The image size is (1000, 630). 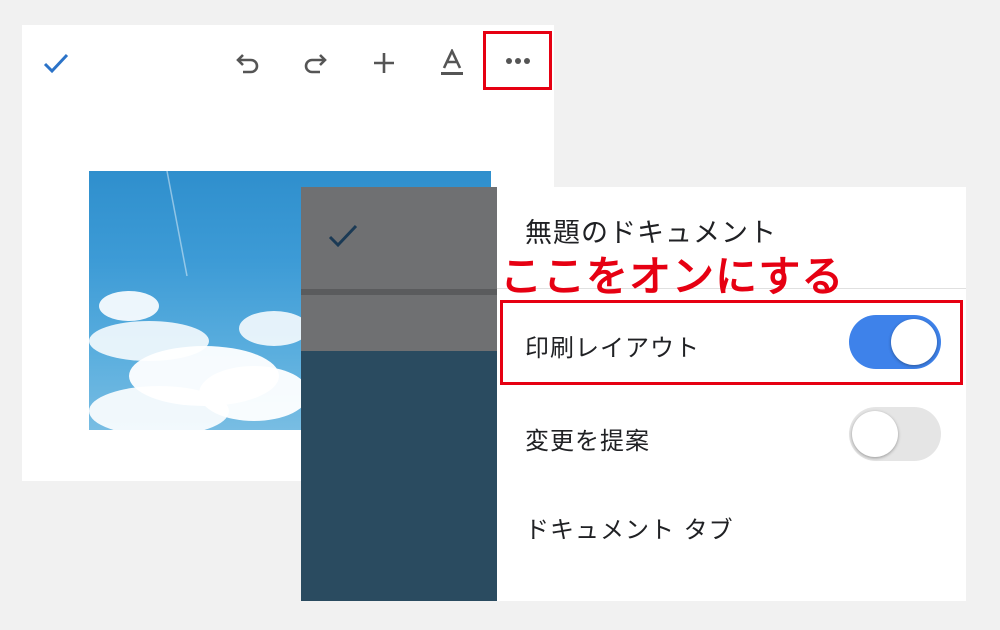 I want to click on suggest-changes-toggle, so click(x=895, y=434).